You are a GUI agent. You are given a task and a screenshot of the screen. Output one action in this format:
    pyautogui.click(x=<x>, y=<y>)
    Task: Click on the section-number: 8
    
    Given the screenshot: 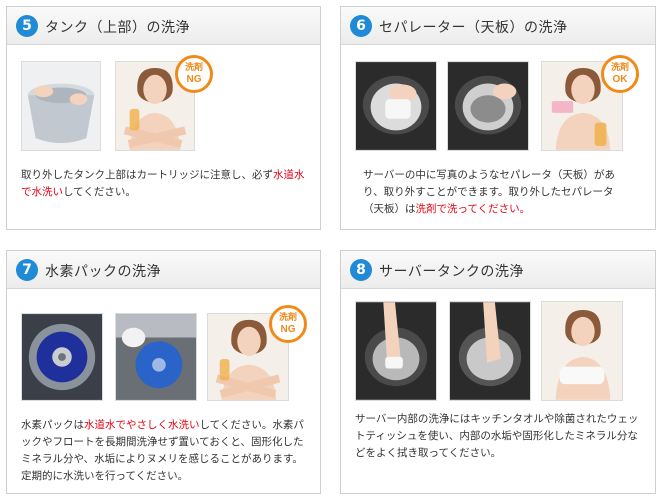 What is the action you would take?
    pyautogui.click(x=361, y=270)
    